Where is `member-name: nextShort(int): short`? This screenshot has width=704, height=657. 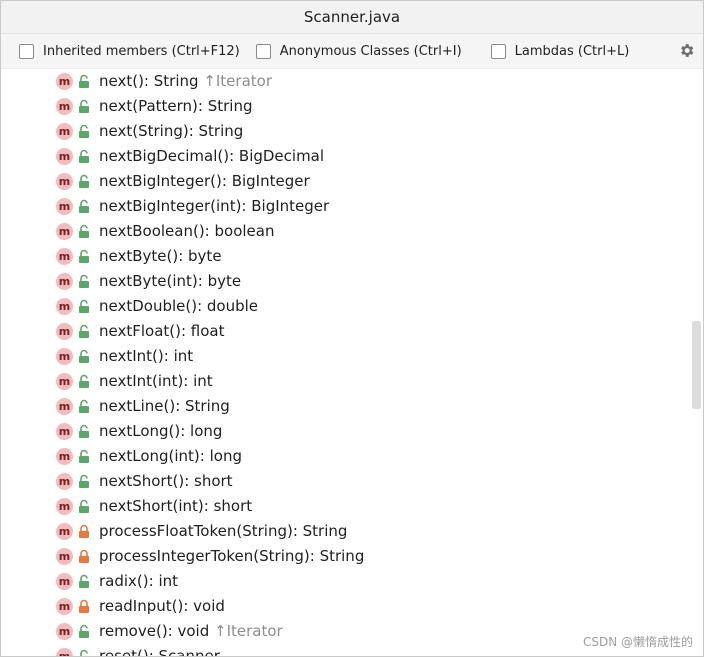
member-name: nextShort(int): short is located at coordinates (176, 506).